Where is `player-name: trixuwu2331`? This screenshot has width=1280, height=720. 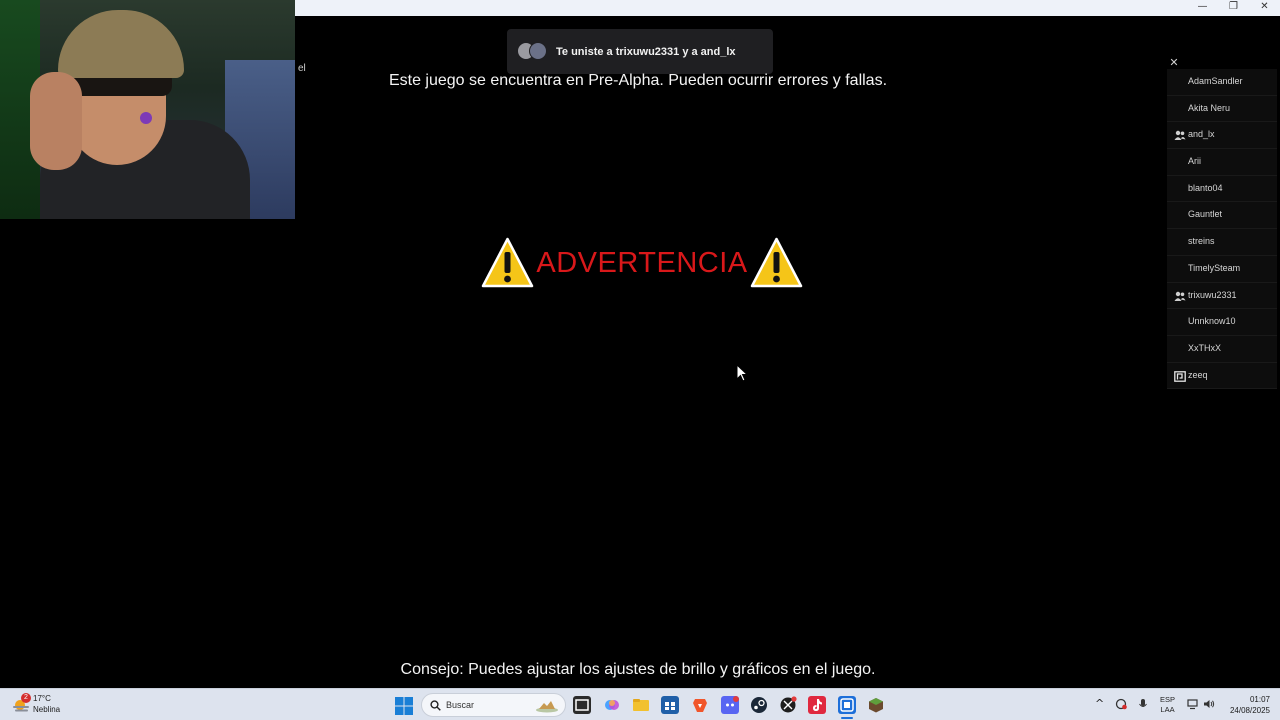
player-name: trixuwu2331 is located at coordinates (1212, 294).